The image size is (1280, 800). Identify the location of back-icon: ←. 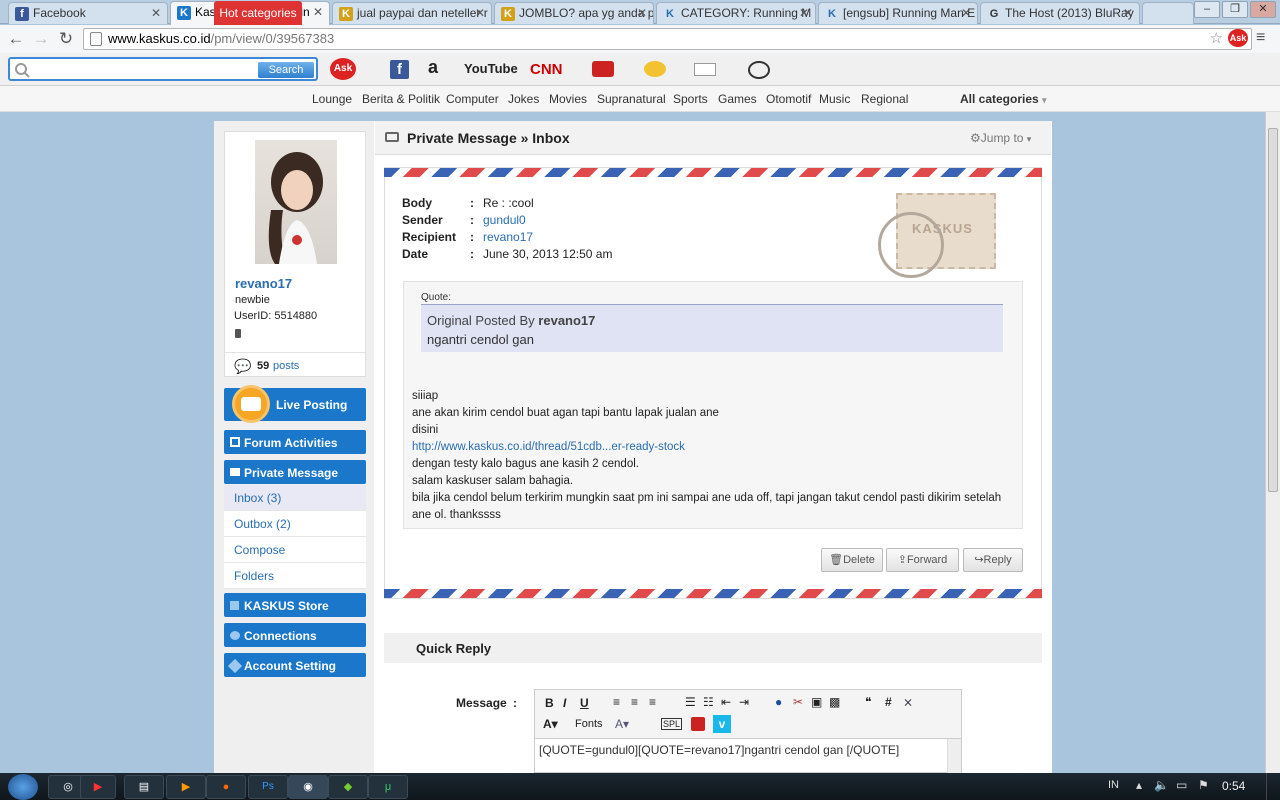
(16, 39).